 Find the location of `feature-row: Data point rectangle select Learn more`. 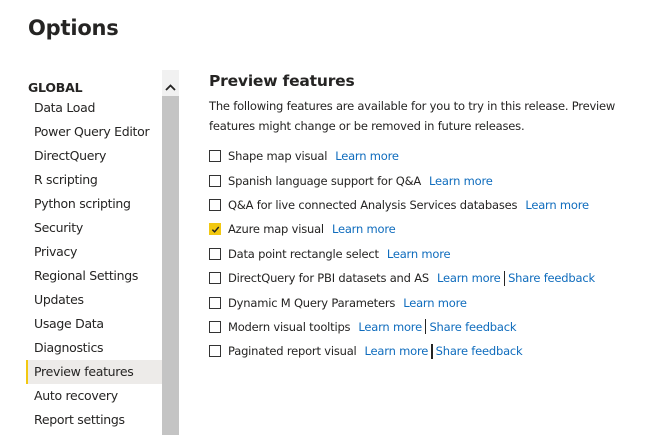

feature-row: Data point rectangle select Learn more is located at coordinates (419, 254).